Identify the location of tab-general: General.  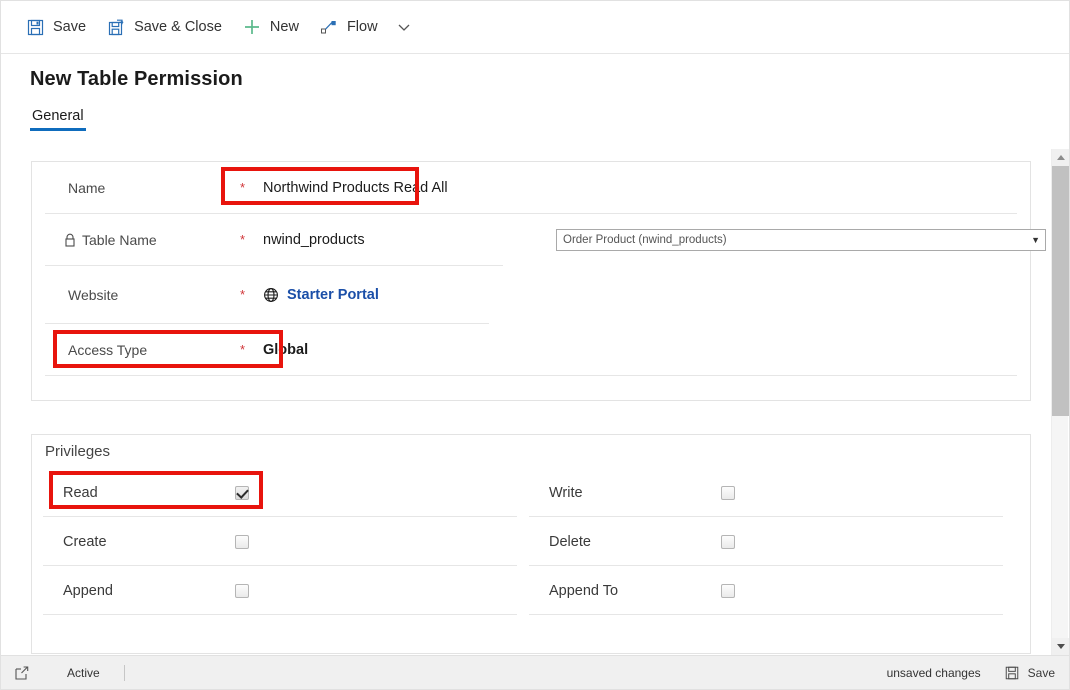
(58, 119).